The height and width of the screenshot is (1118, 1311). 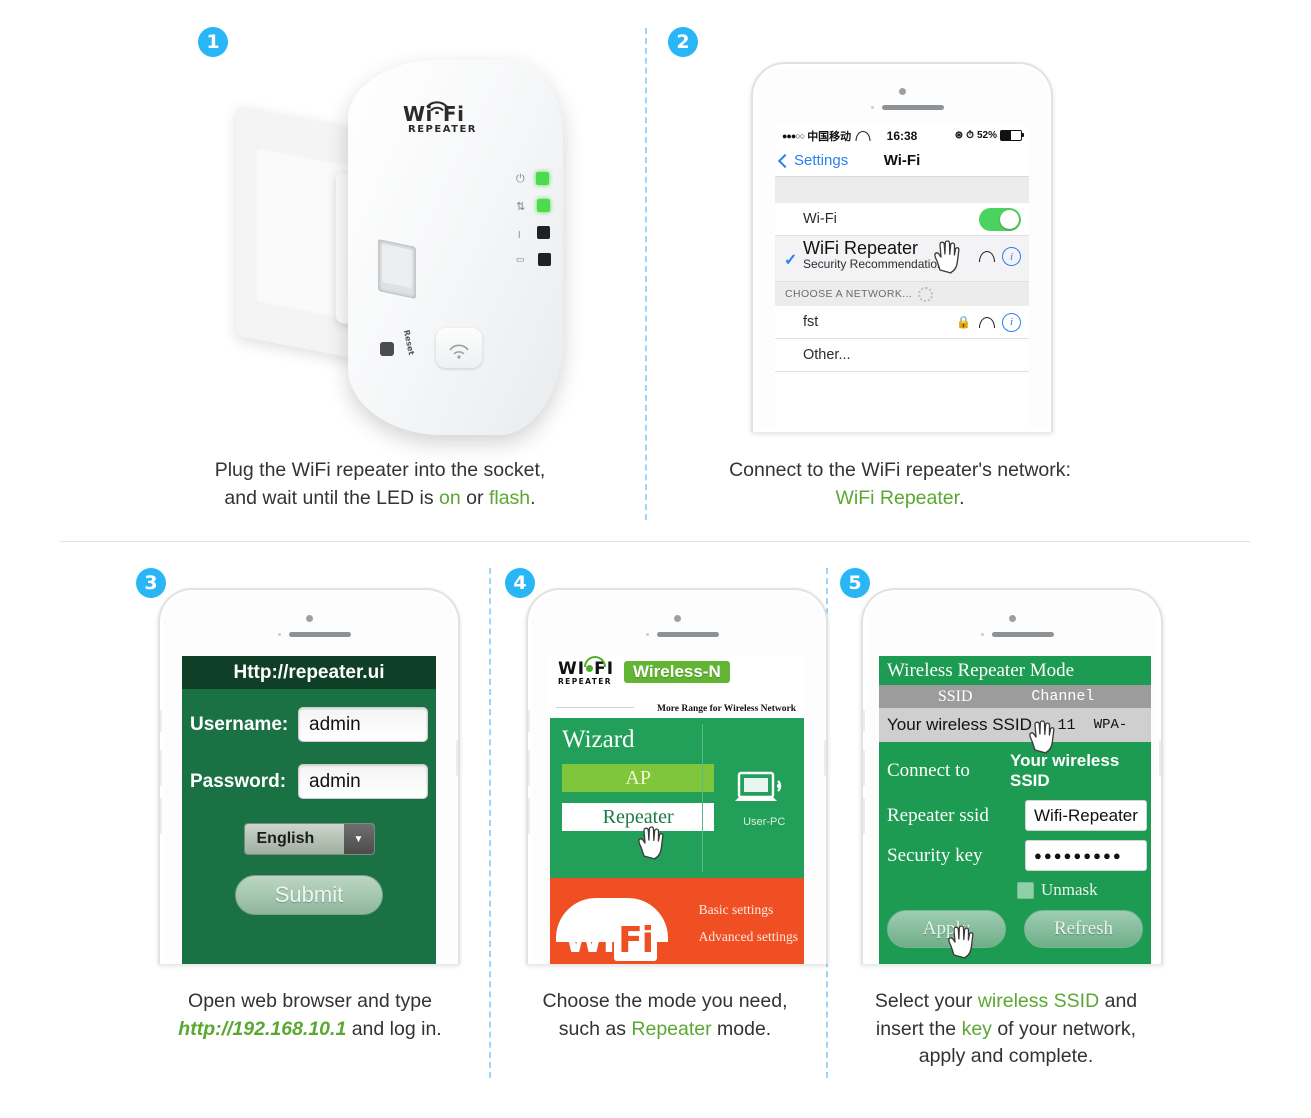 I want to click on laptop-icon, so click(x=758, y=786).